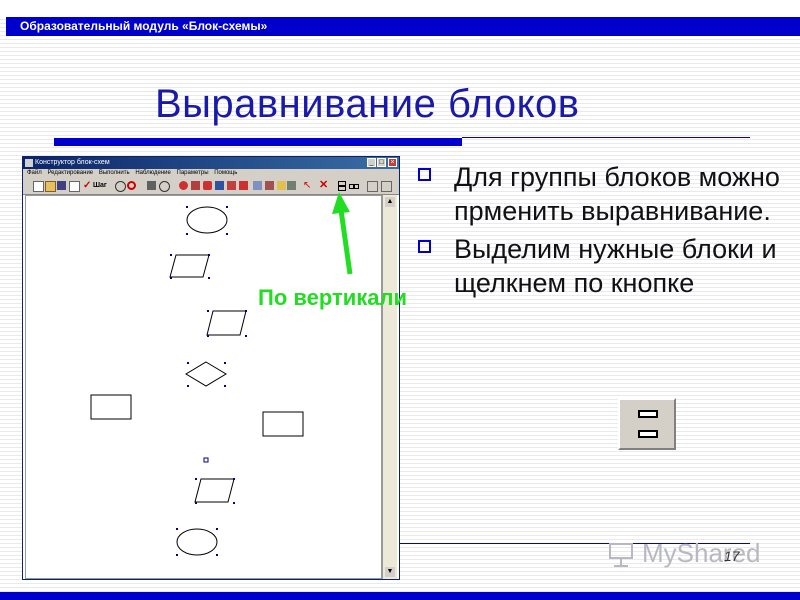  What do you see at coordinates (231, 185) in the screenshot?
I see `shape-tool-5-icon` at bounding box center [231, 185].